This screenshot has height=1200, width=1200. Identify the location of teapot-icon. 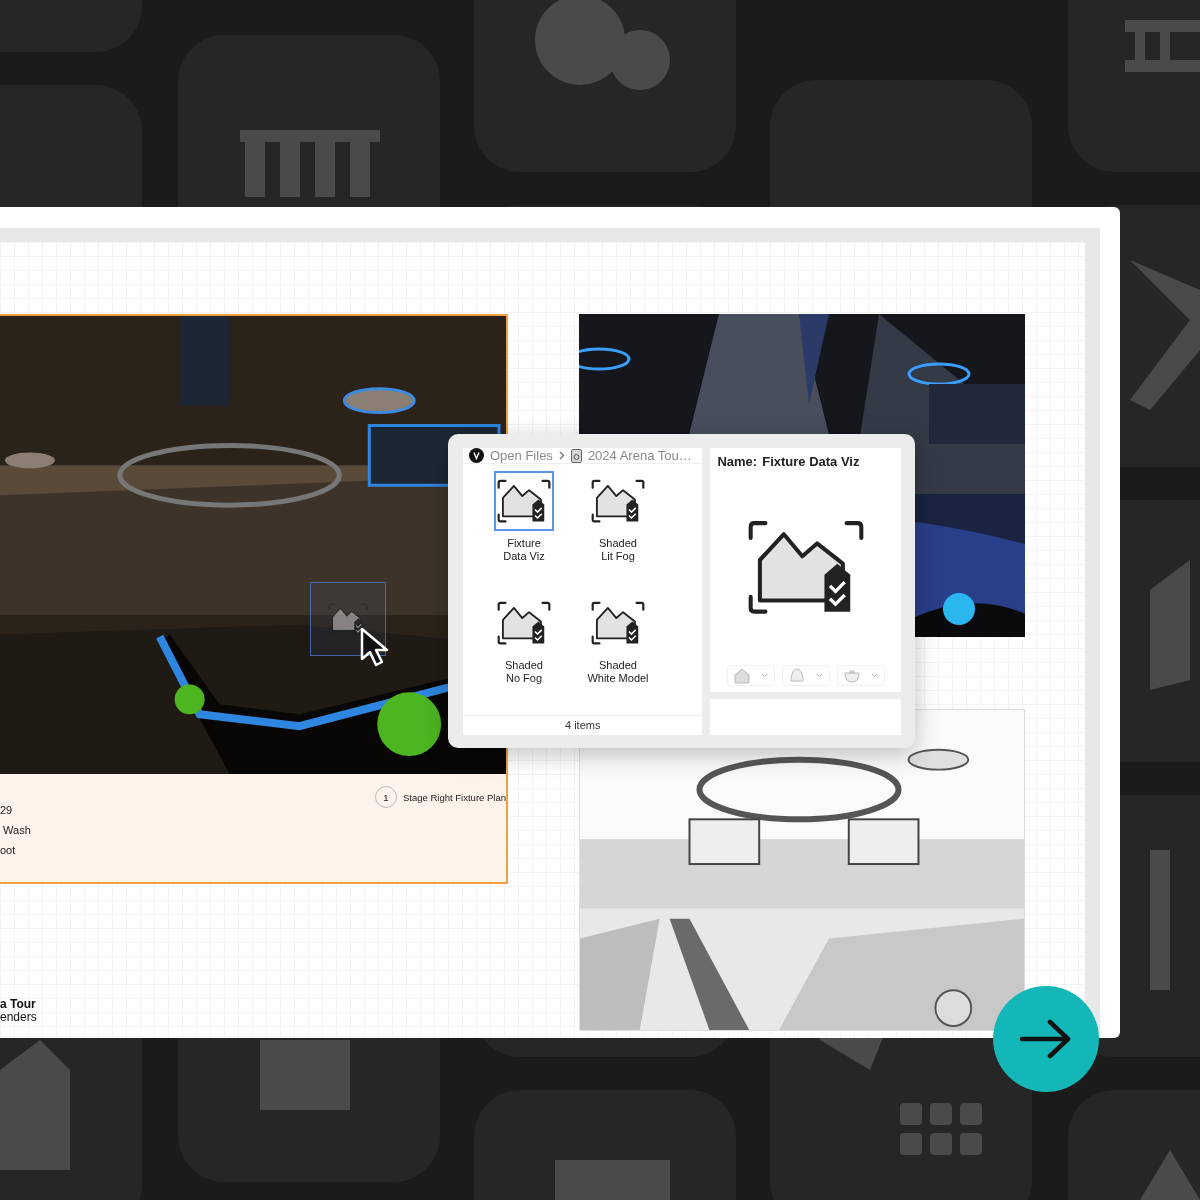
(851, 675).